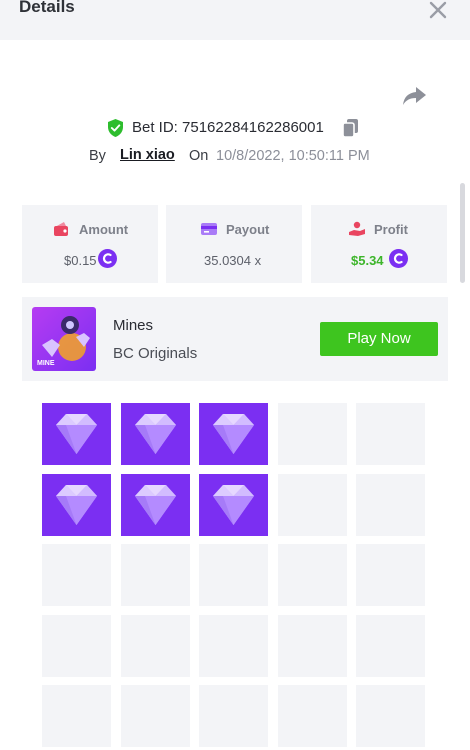 The image size is (470, 750). I want to click on scrollbar, so click(462, 233).